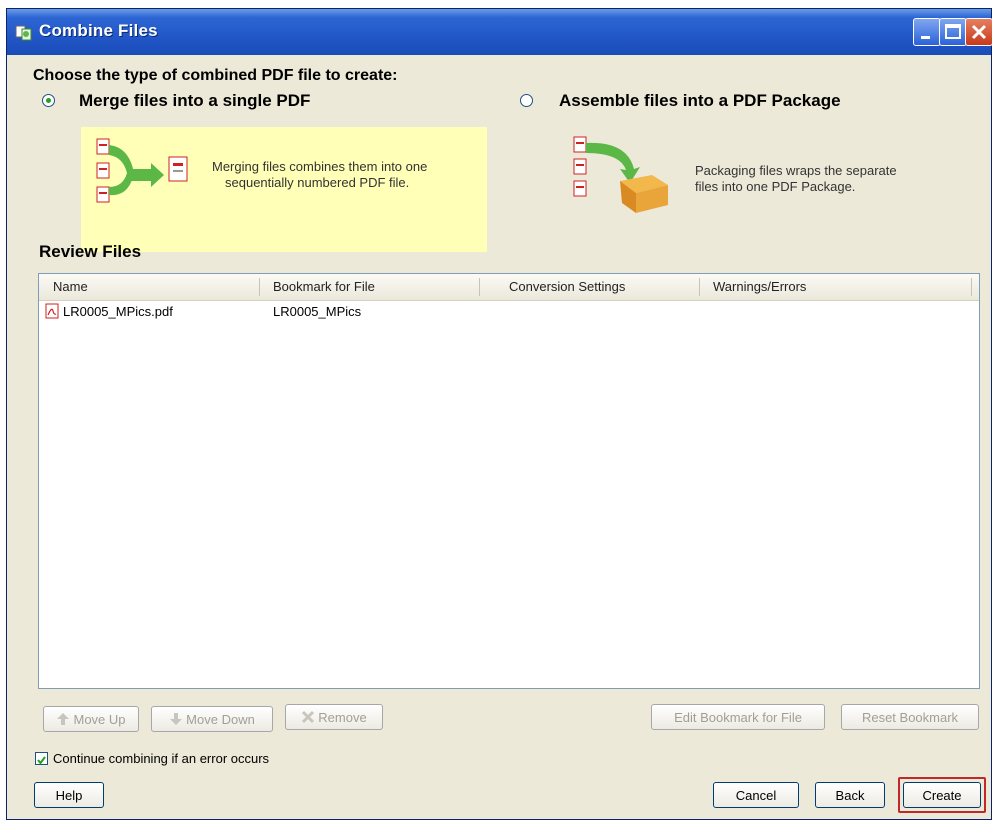  What do you see at coordinates (324, 286) in the screenshot?
I see `column-header-bookmark: Bookmark for File` at bounding box center [324, 286].